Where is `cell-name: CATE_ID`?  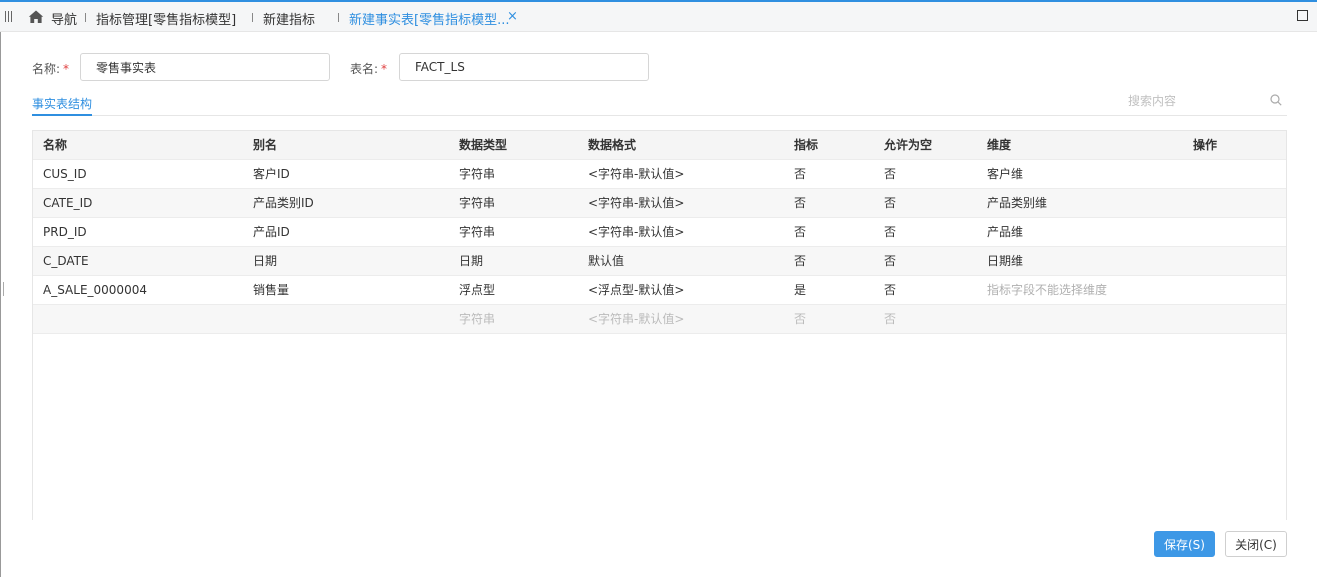
cell-name: CATE_ID is located at coordinates (67, 203).